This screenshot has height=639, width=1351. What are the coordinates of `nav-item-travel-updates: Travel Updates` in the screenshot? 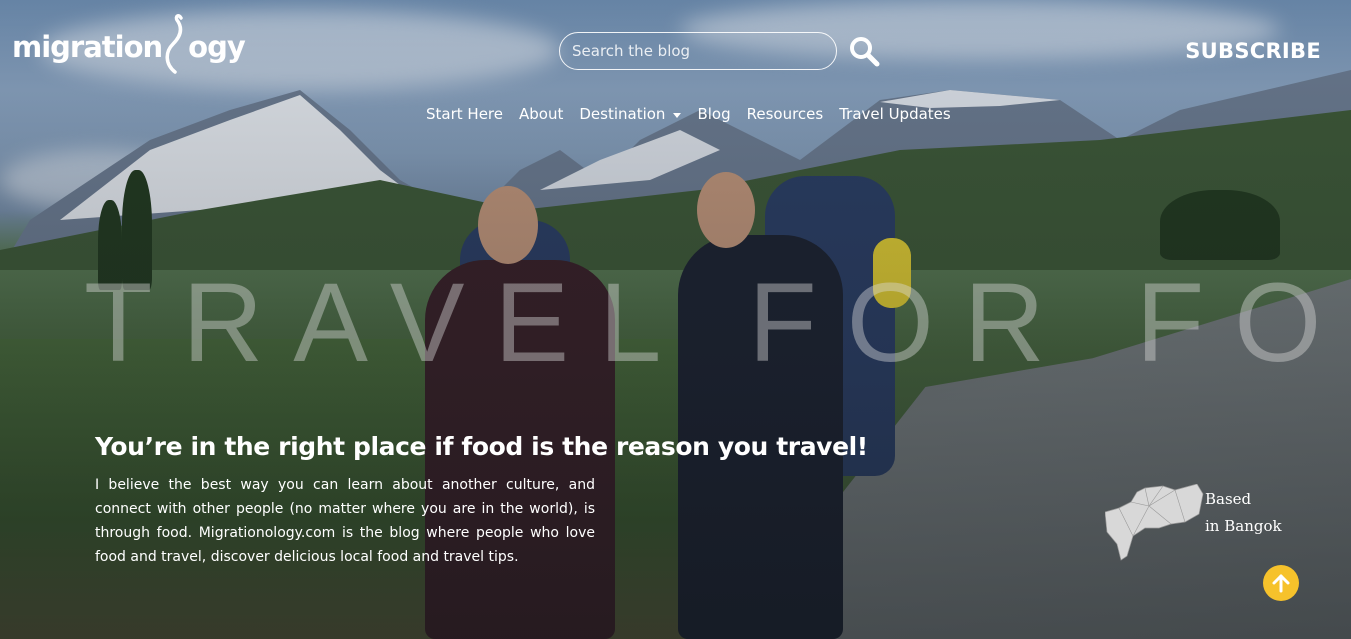 It's located at (895, 114).